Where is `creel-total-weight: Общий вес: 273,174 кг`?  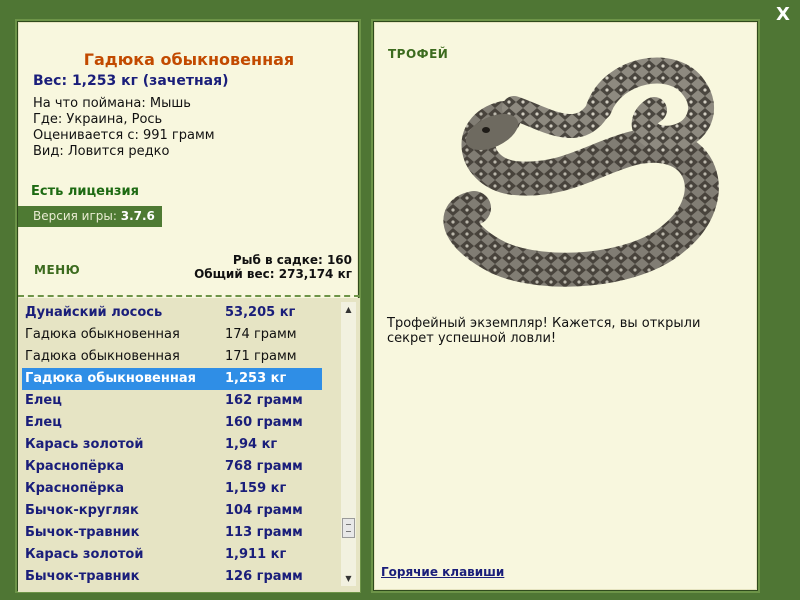
creel-total-weight: Общий вес: 273,174 кг is located at coordinates (273, 274).